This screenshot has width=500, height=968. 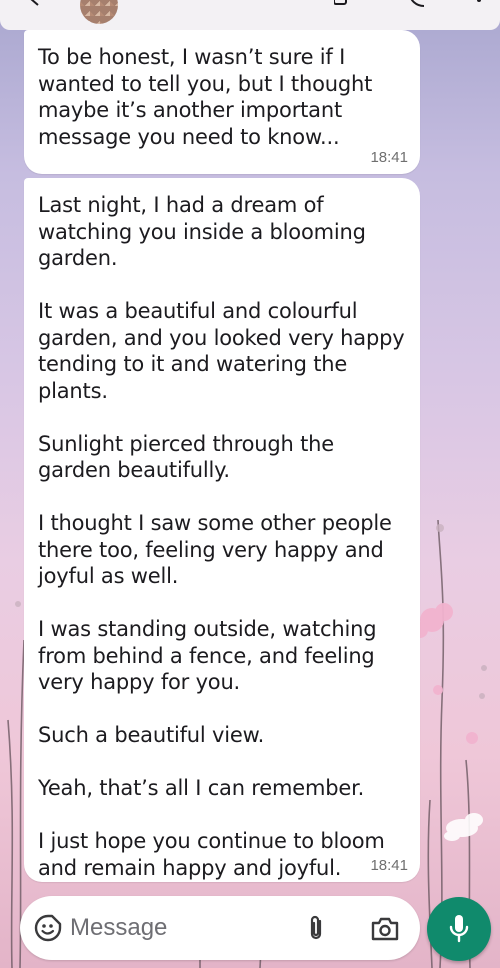 What do you see at coordinates (35, 3) in the screenshot?
I see `back-arrow-icon` at bounding box center [35, 3].